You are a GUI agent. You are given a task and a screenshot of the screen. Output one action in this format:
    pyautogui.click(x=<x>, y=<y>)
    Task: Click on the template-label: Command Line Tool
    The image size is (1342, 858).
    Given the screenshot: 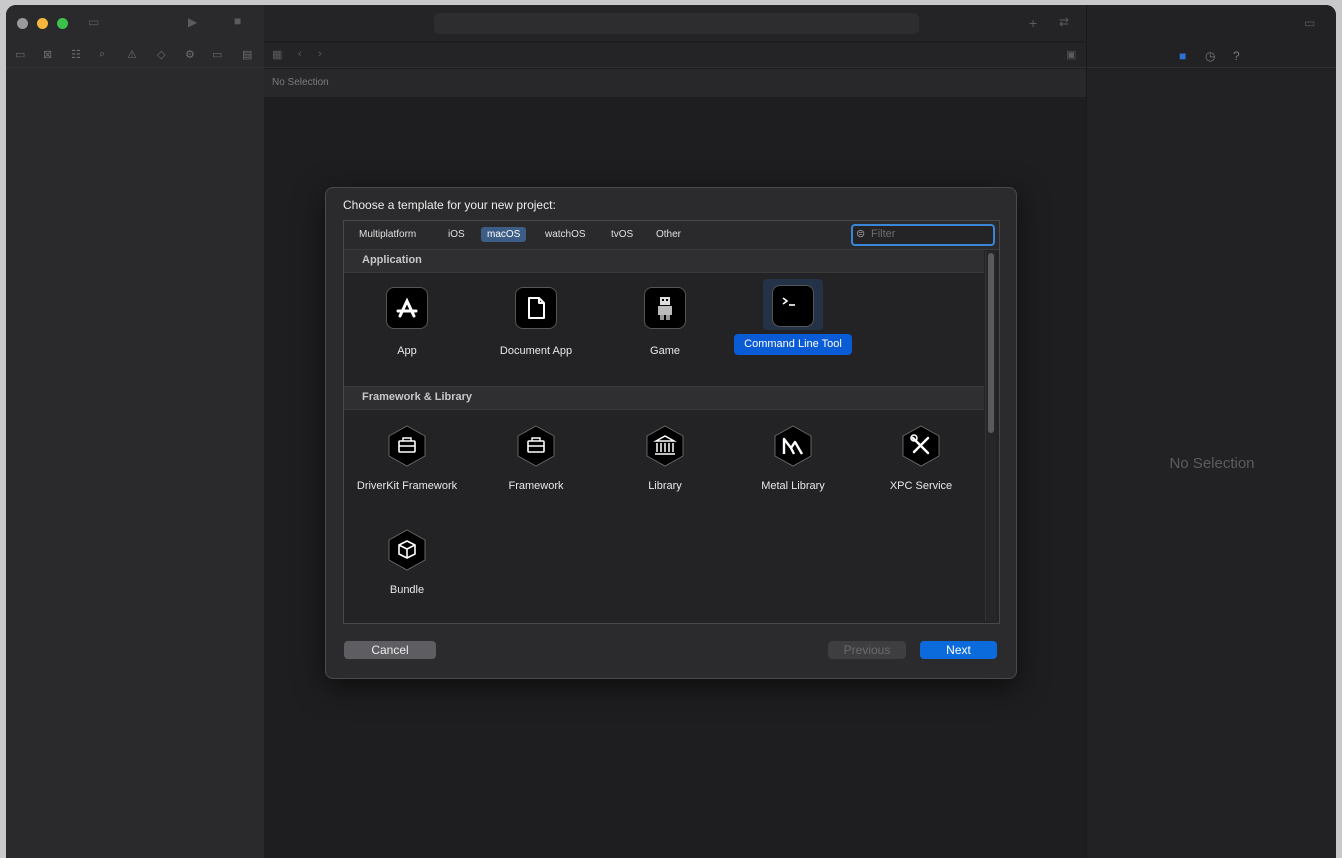 What is the action you would take?
    pyautogui.click(x=793, y=344)
    